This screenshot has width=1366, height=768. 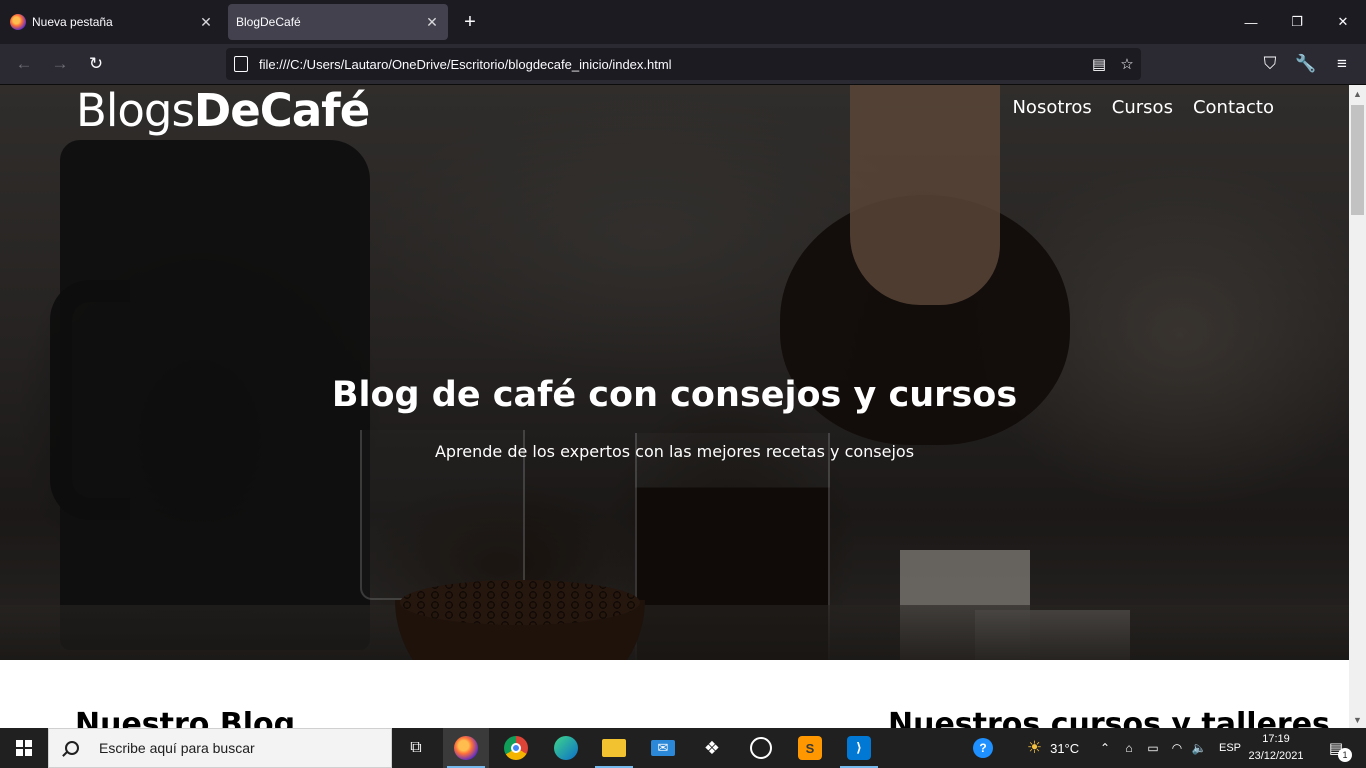 I want to click on extensions-button: 🔧, so click(x=1306, y=64).